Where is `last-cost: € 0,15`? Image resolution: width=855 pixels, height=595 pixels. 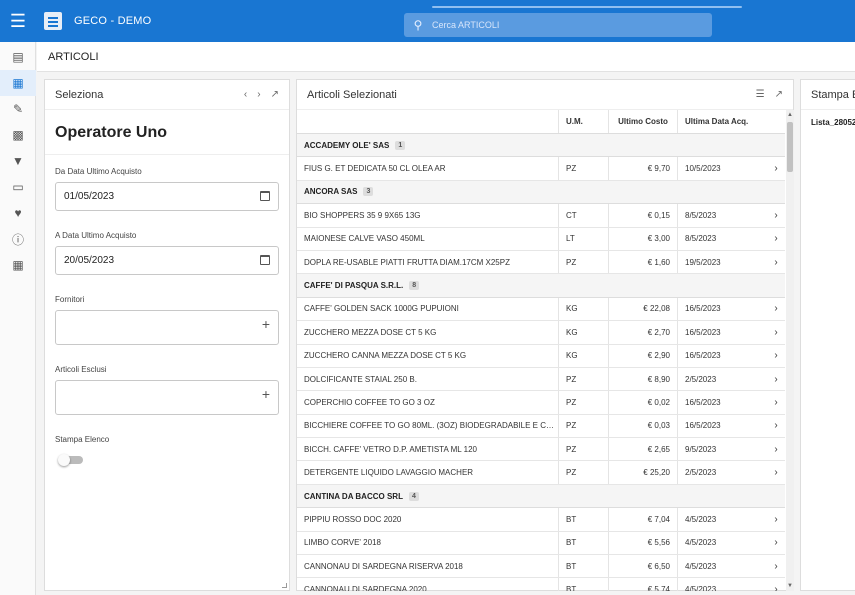
last-cost: € 0,15 is located at coordinates (642, 215).